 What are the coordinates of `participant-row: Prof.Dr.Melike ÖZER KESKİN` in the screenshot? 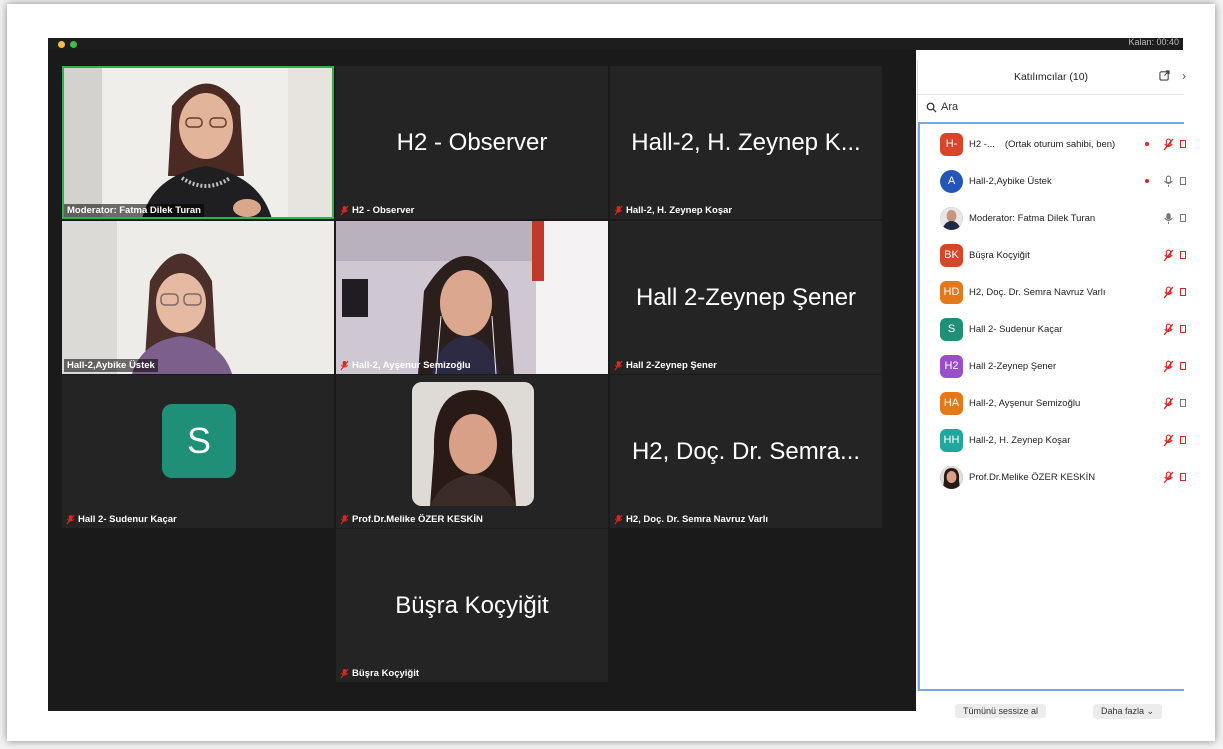 It's located at (1063, 477).